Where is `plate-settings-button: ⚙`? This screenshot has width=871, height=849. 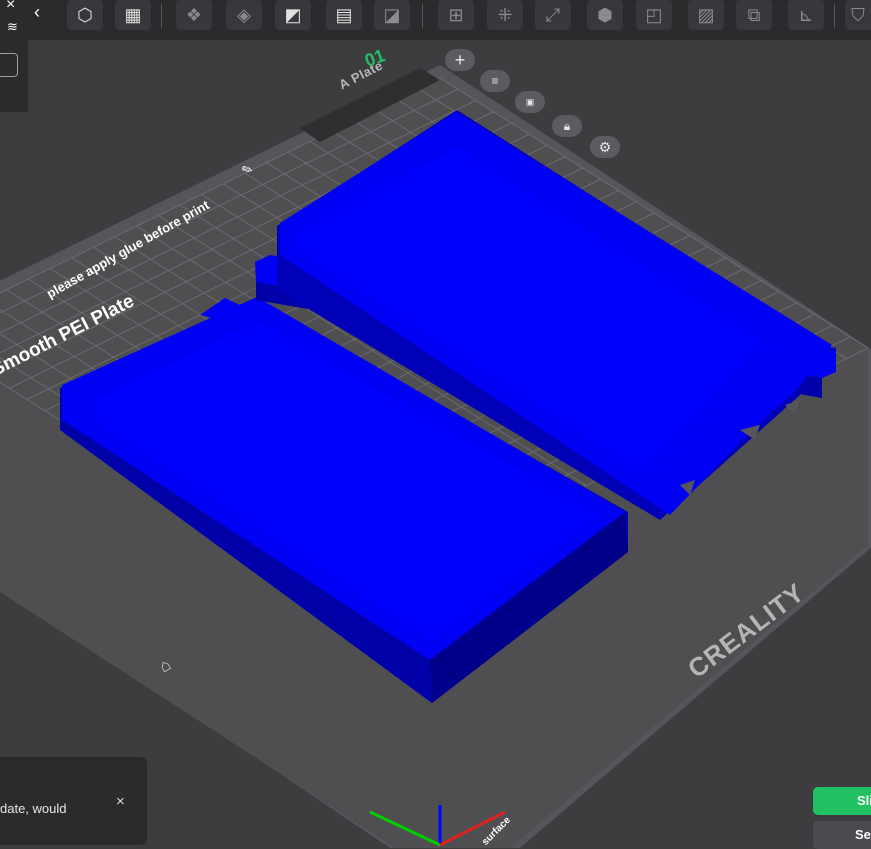 plate-settings-button: ⚙ is located at coordinates (605, 147).